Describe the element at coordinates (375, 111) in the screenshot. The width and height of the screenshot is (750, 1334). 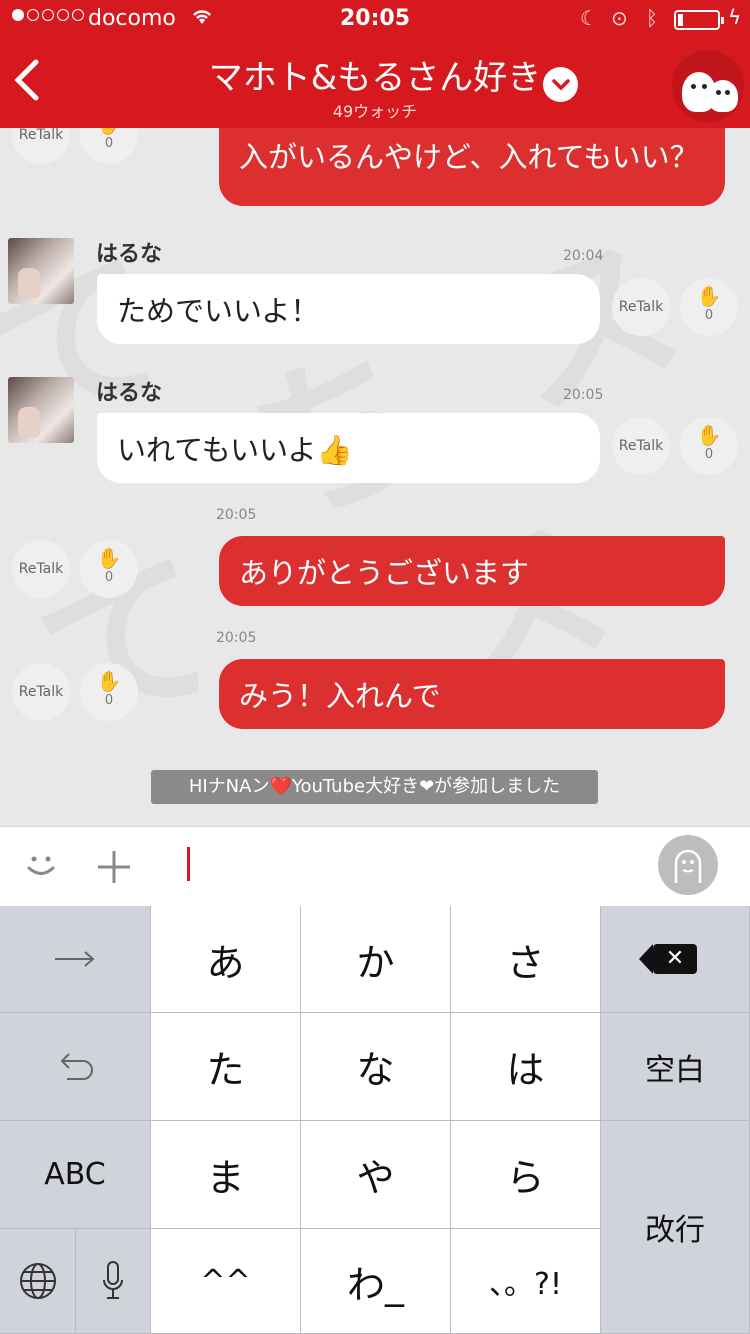
I see `watch-count: 49ウォッチ` at that location.